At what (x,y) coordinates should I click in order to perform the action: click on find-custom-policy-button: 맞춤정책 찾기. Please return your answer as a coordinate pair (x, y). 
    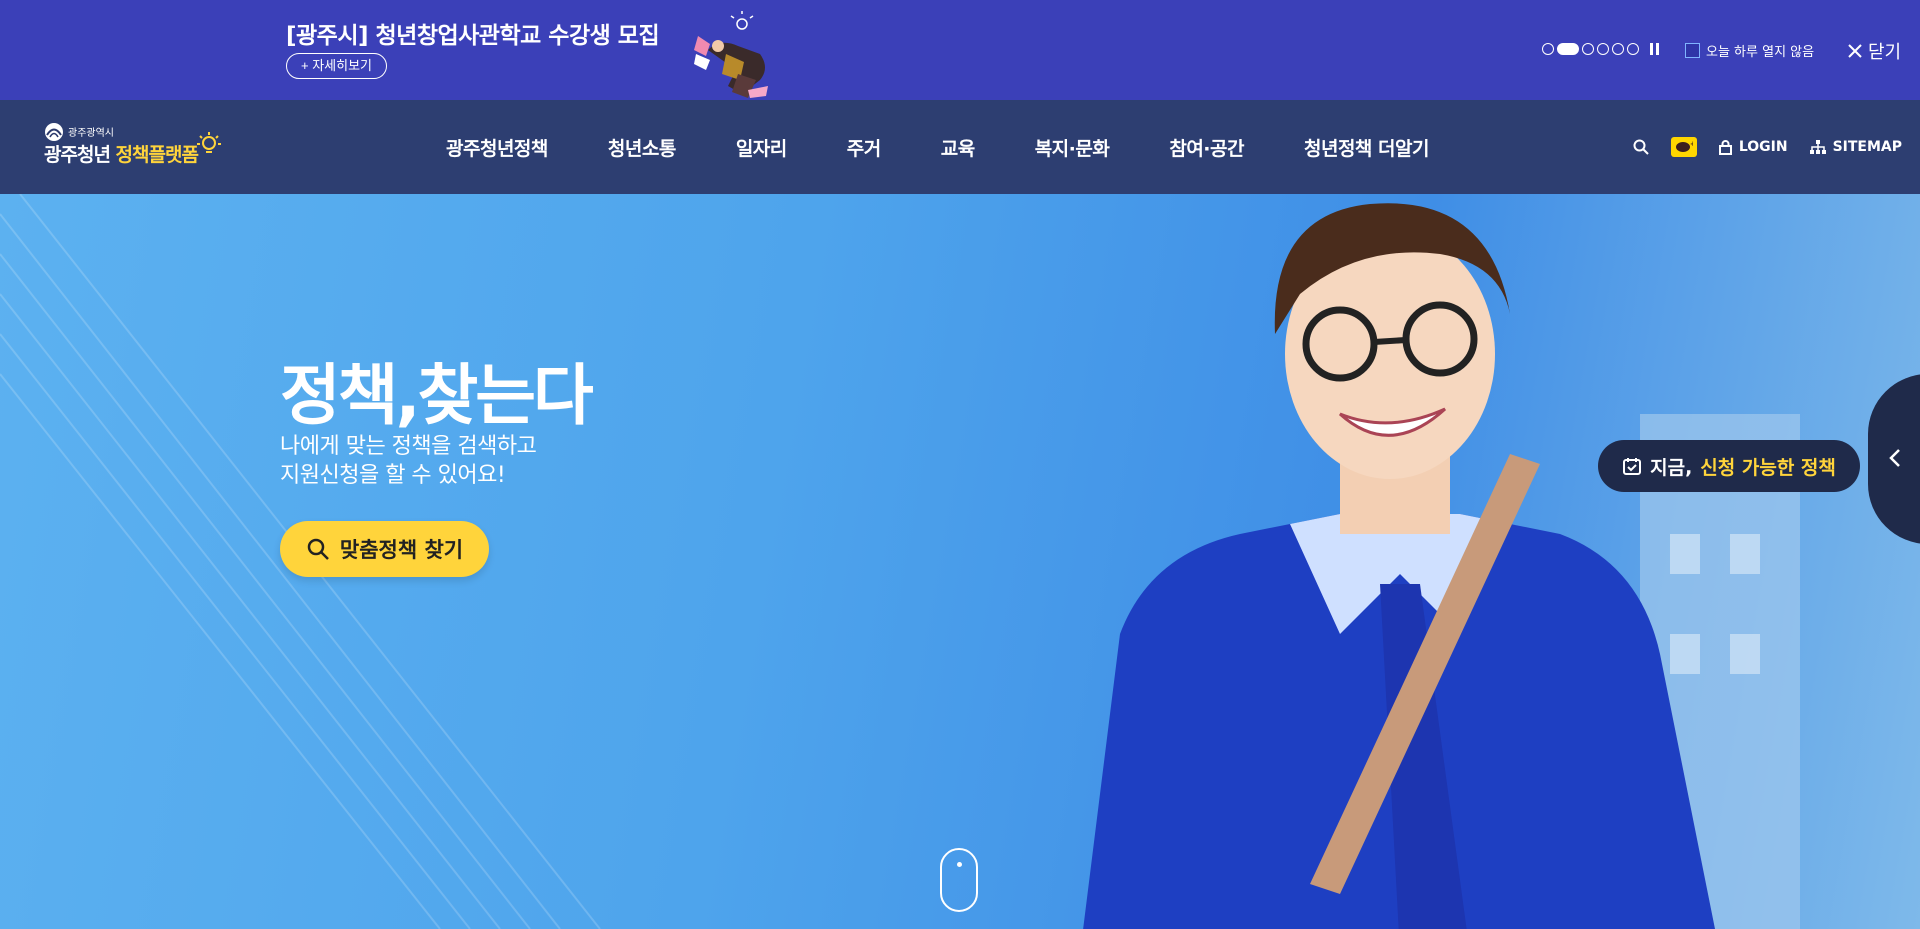
    Looking at the image, I should click on (384, 549).